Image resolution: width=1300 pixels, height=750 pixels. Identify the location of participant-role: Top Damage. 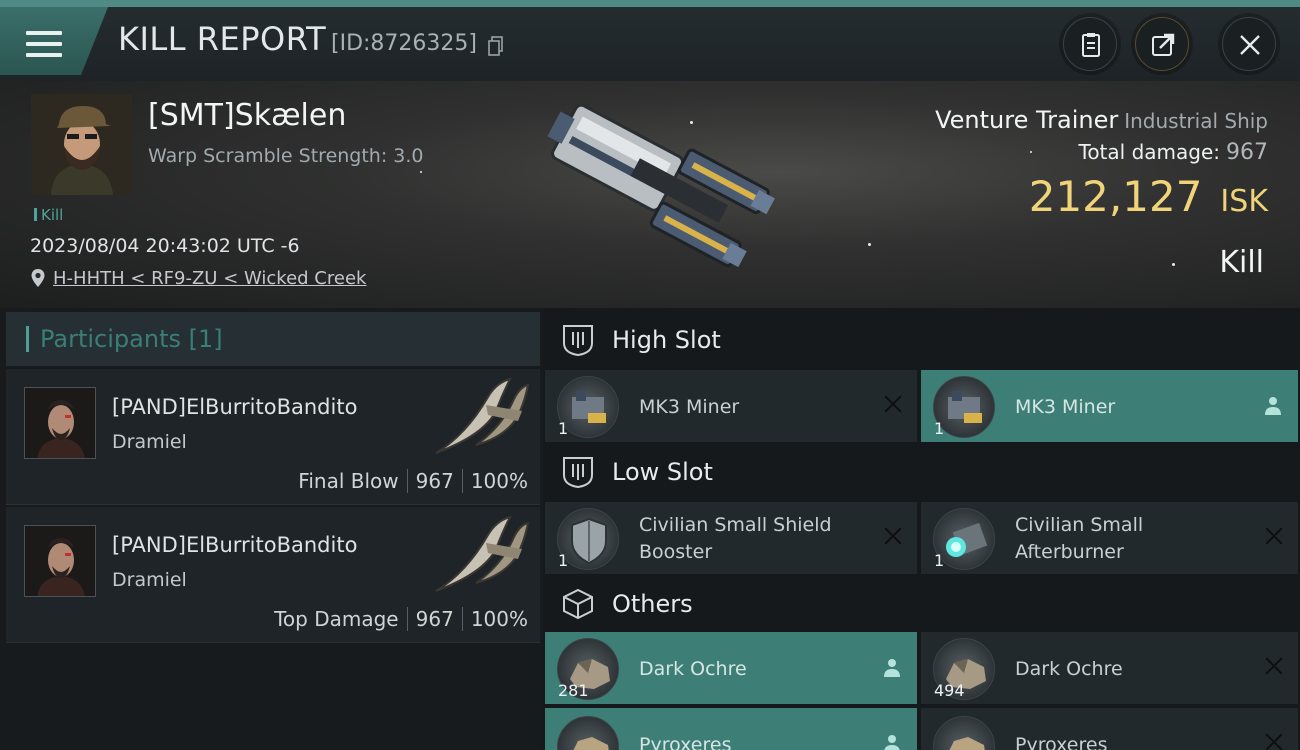
(336, 619).